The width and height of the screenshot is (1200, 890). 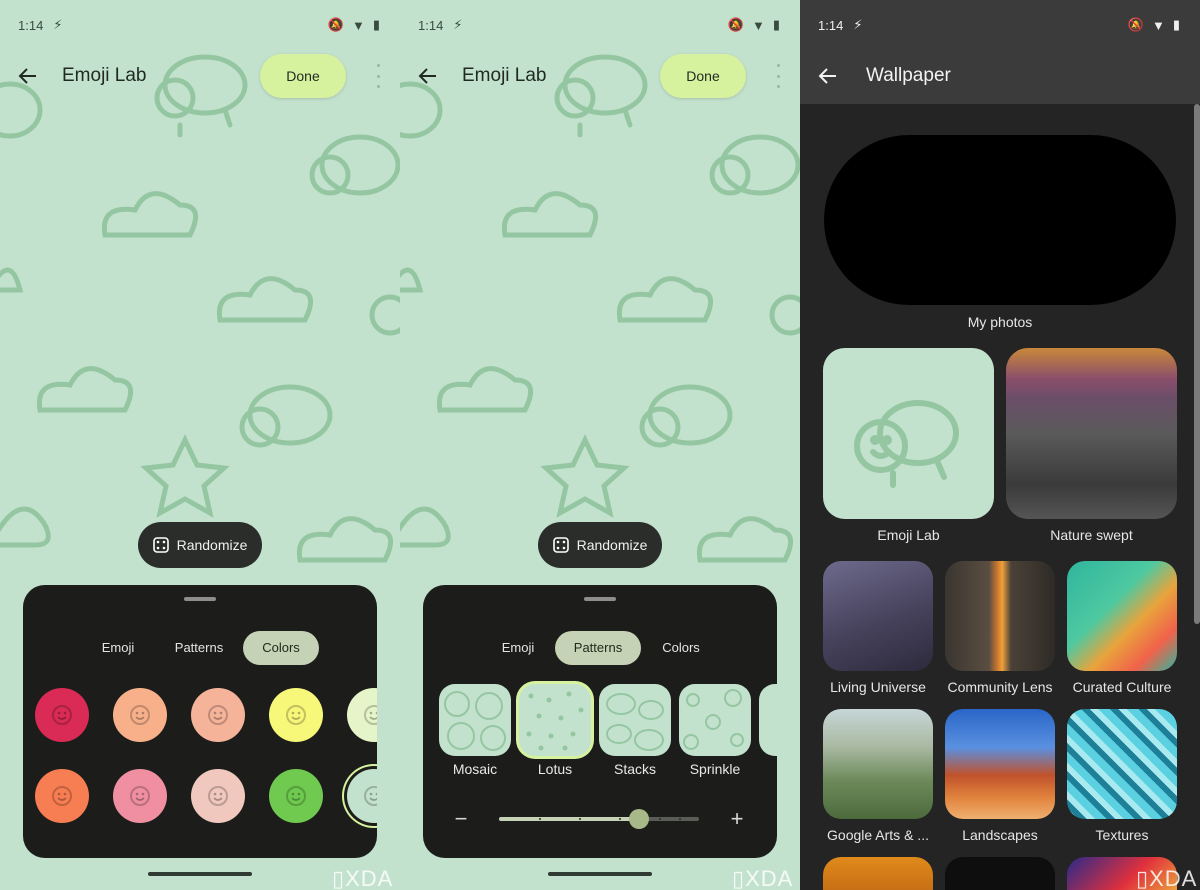 What do you see at coordinates (906, 444) in the screenshot?
I see `turtle-icon` at bounding box center [906, 444].